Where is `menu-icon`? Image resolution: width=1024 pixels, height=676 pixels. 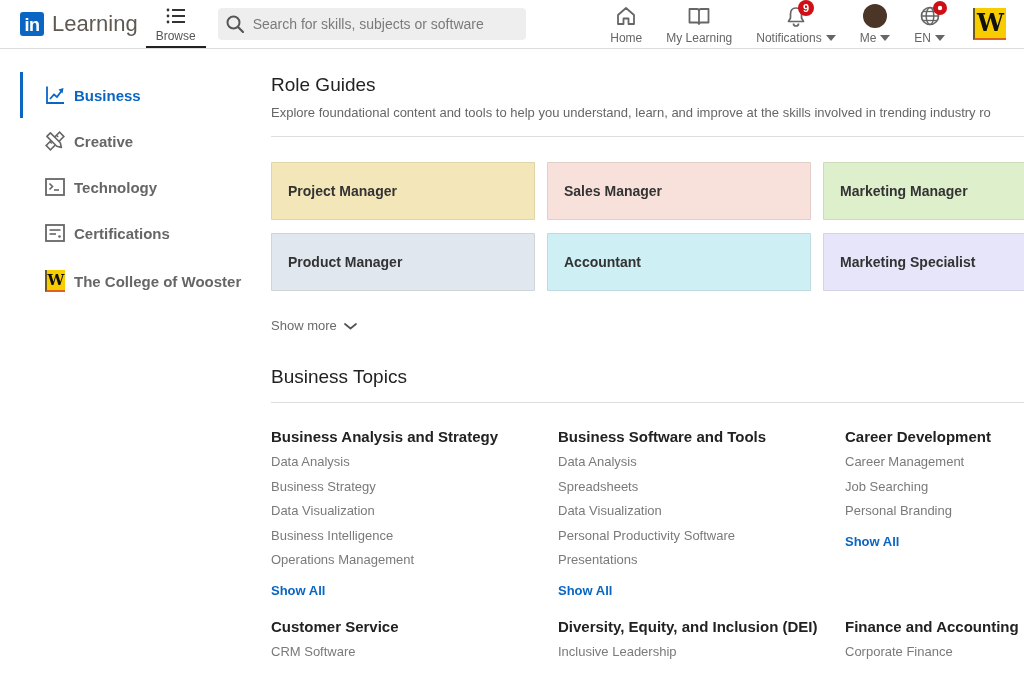 menu-icon is located at coordinates (175, 16).